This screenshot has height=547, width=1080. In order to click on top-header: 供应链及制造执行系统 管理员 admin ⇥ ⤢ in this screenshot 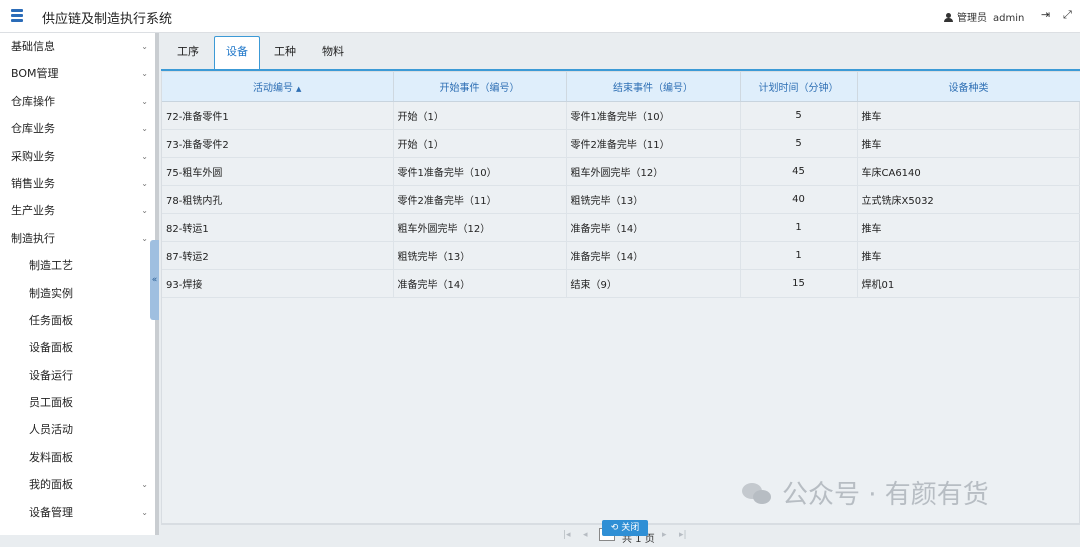, I will do `click(540, 16)`.